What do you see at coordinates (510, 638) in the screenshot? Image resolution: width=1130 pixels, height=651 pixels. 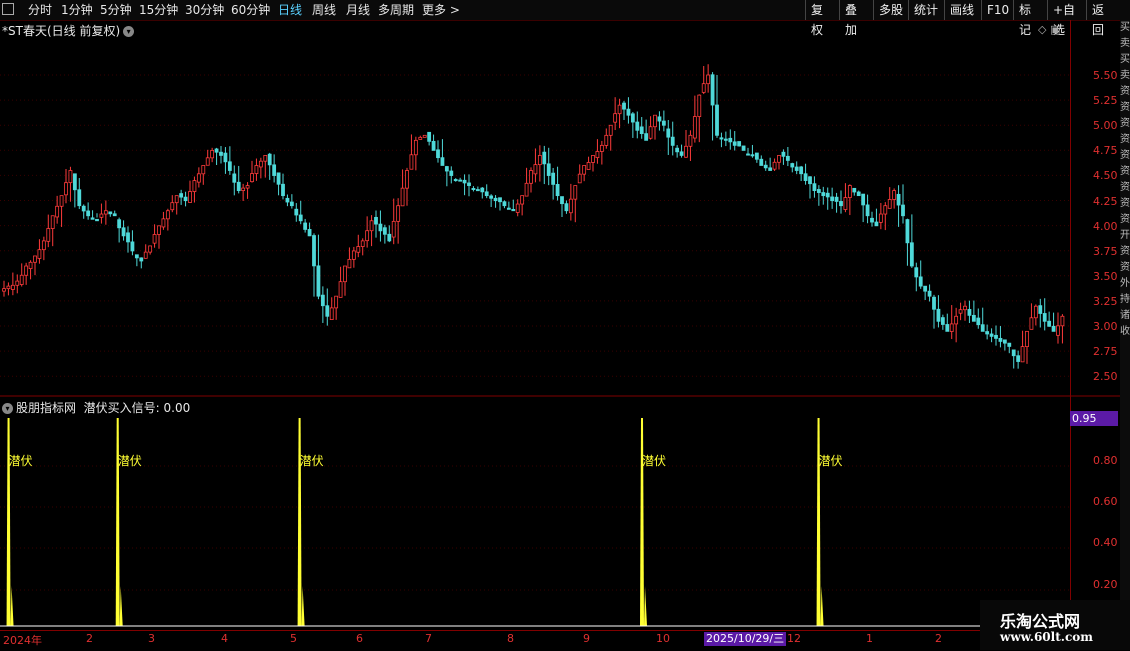 I see `month-label: 8` at bounding box center [510, 638].